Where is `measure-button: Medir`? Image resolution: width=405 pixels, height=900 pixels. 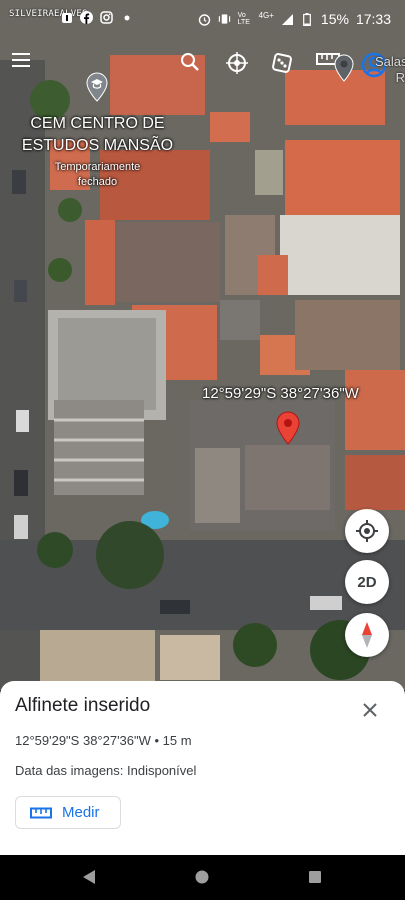
measure-button: Medir is located at coordinates (68, 812).